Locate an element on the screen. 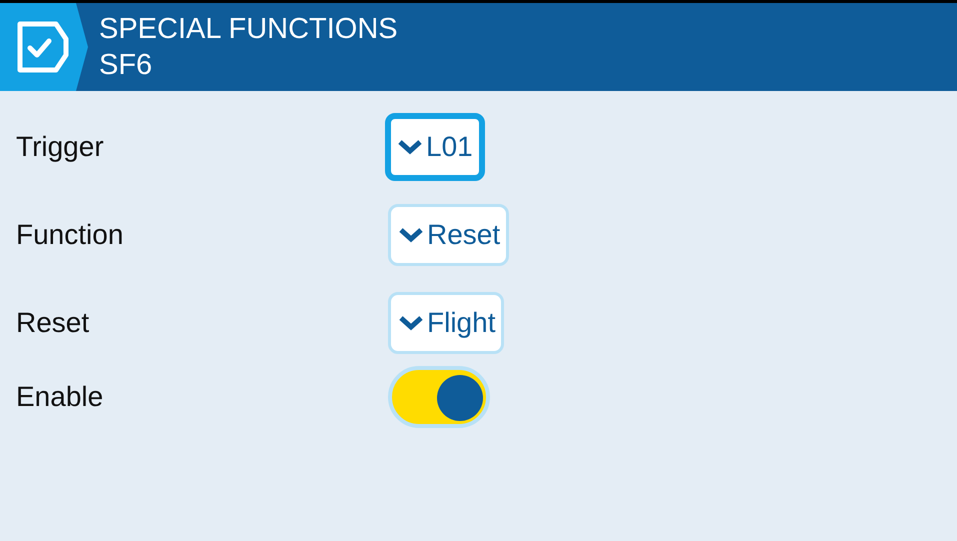 Image resolution: width=957 pixels, height=541 pixels. dropdown: L01 is located at coordinates (435, 147).